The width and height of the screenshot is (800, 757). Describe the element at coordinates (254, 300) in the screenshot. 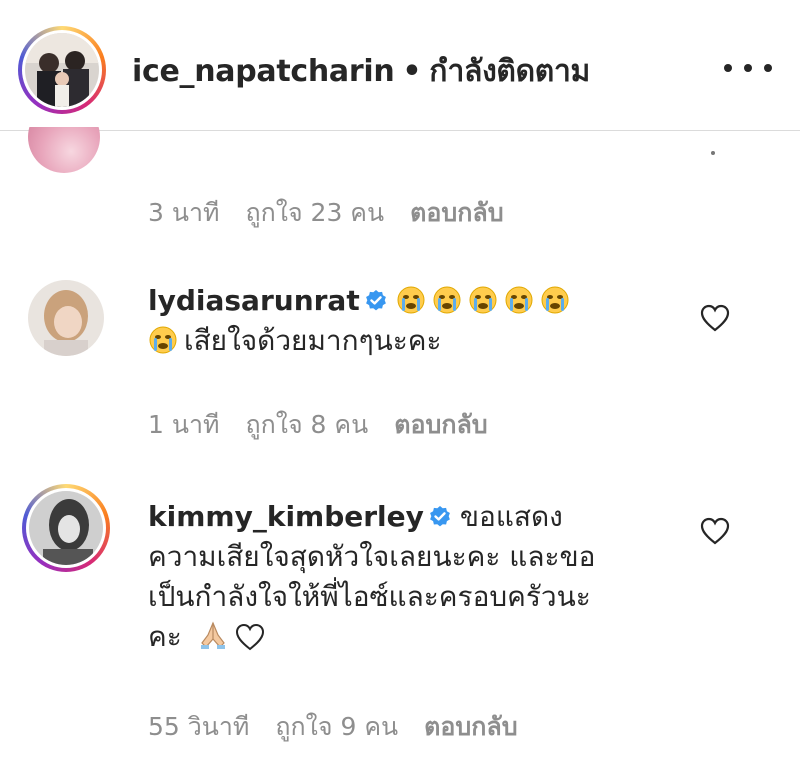

I see `comment-username: lydiasarunrat` at that location.